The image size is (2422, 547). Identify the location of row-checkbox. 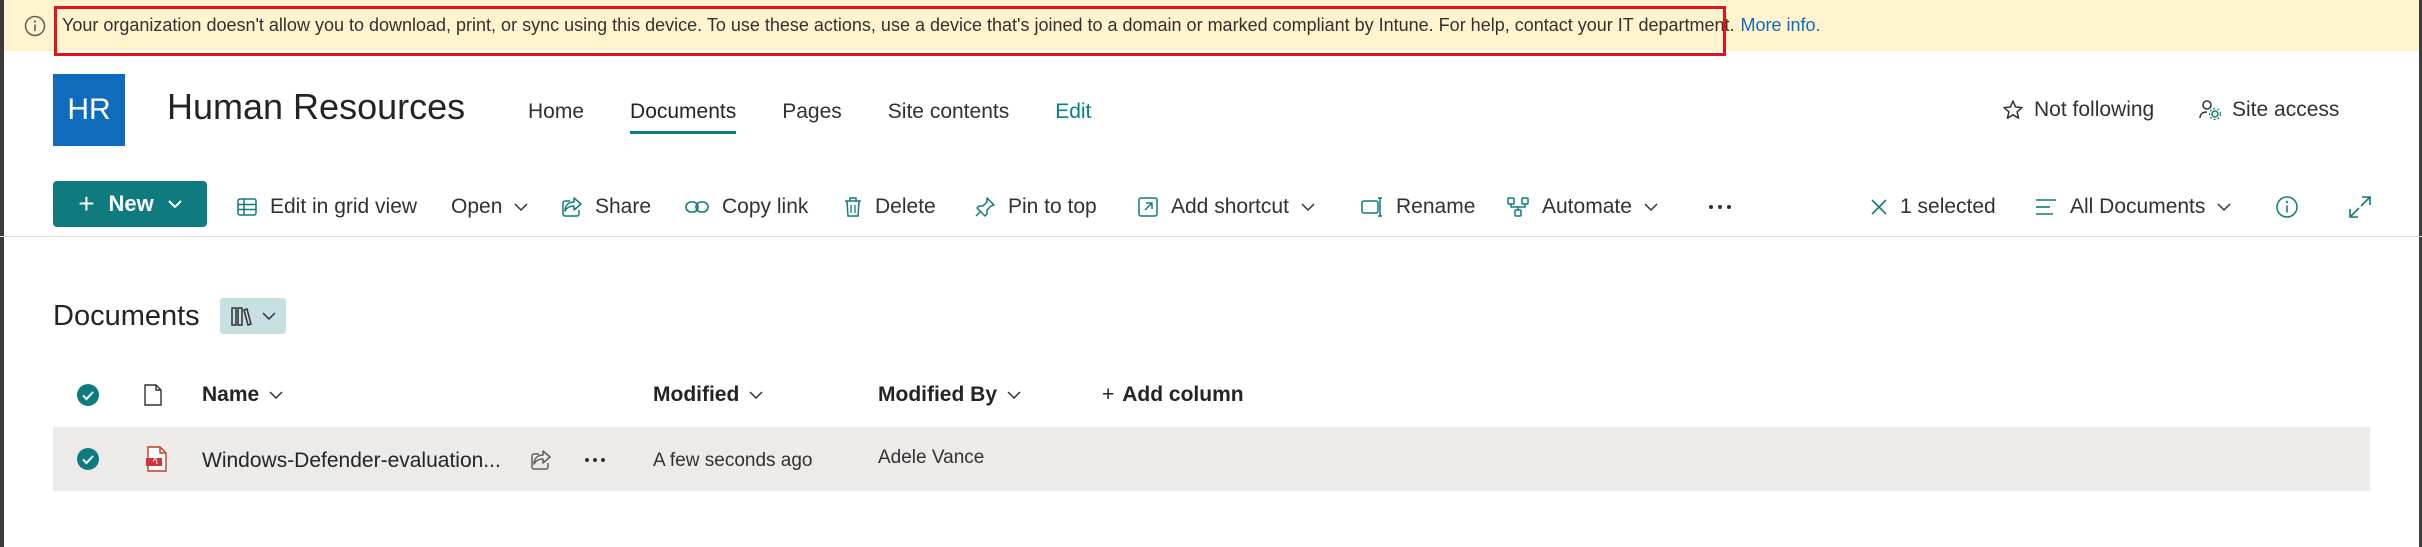
(88, 459).